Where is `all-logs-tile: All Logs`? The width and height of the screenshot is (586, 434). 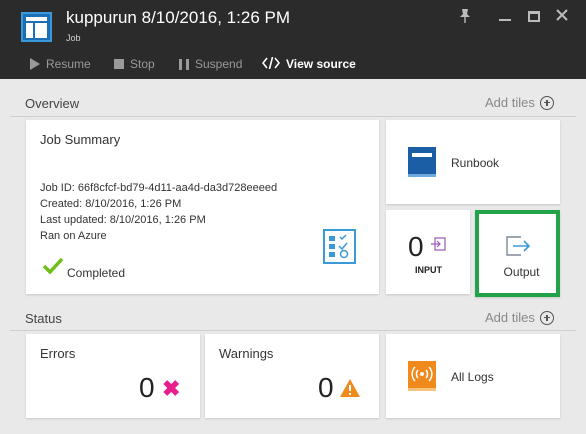
all-logs-tile: All Logs is located at coordinates (473, 376).